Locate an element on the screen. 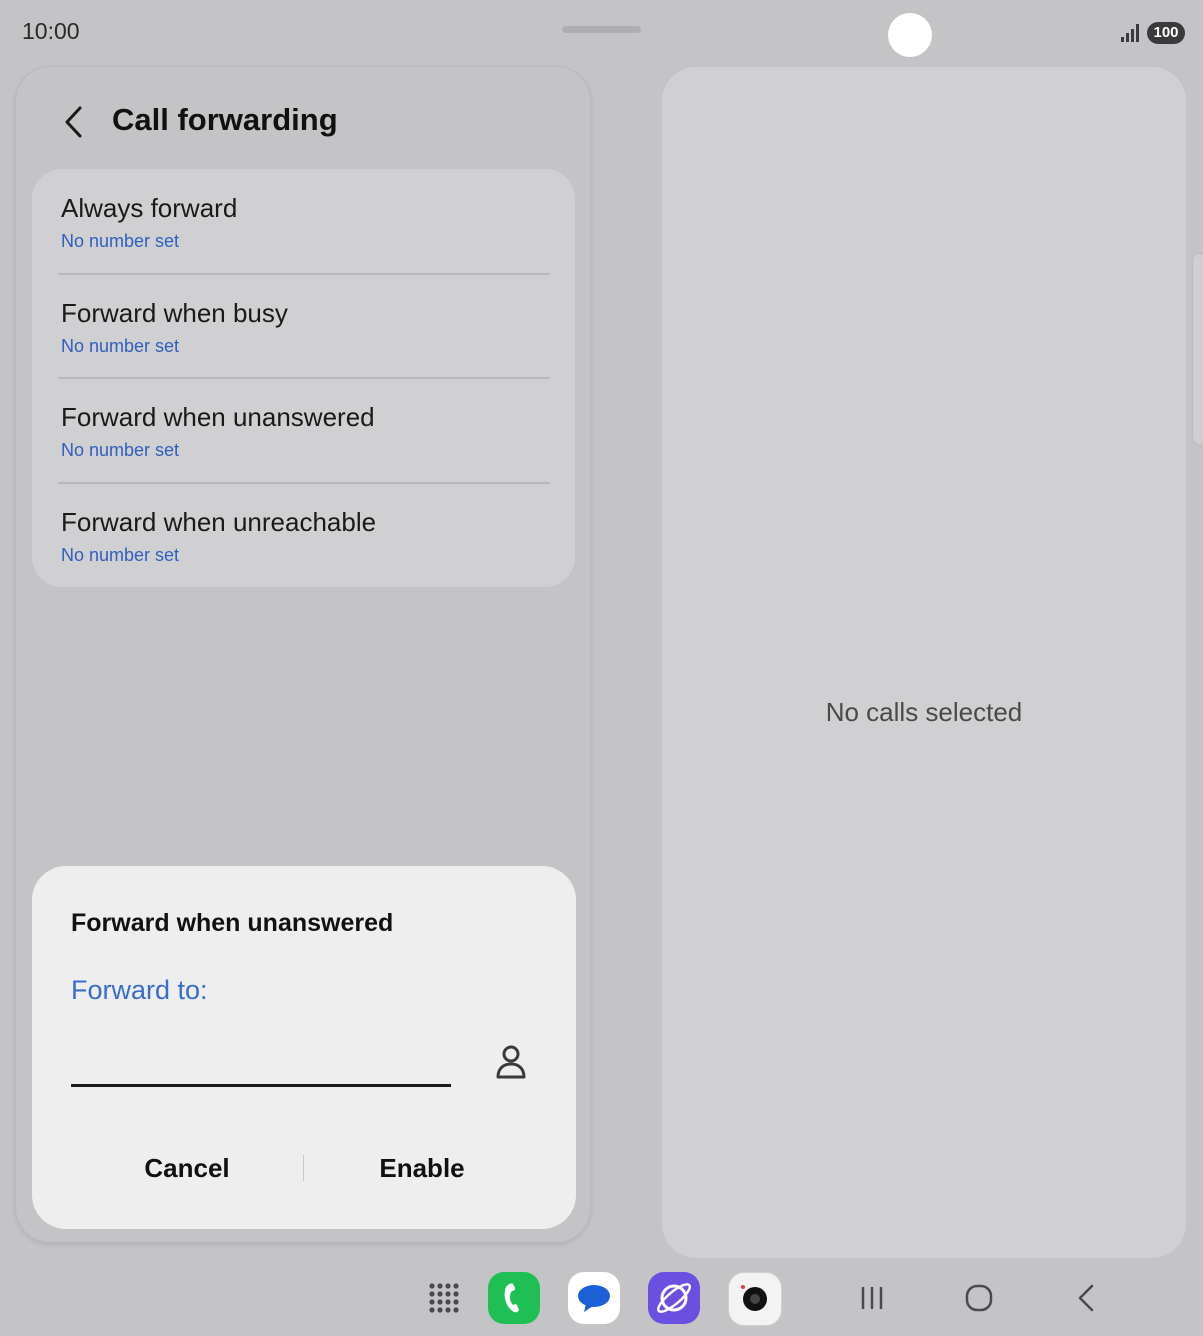 This screenshot has height=1336, width=1203. window-drag-handle is located at coordinates (601, 29).